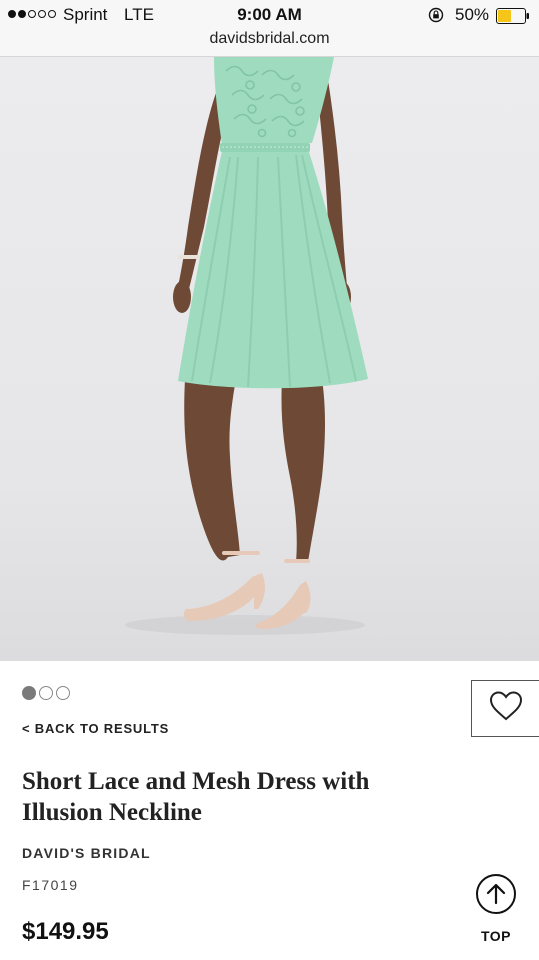  Describe the element at coordinates (269, 39) in the screenshot. I see `address-bar-url: davidsbridal.com` at that location.